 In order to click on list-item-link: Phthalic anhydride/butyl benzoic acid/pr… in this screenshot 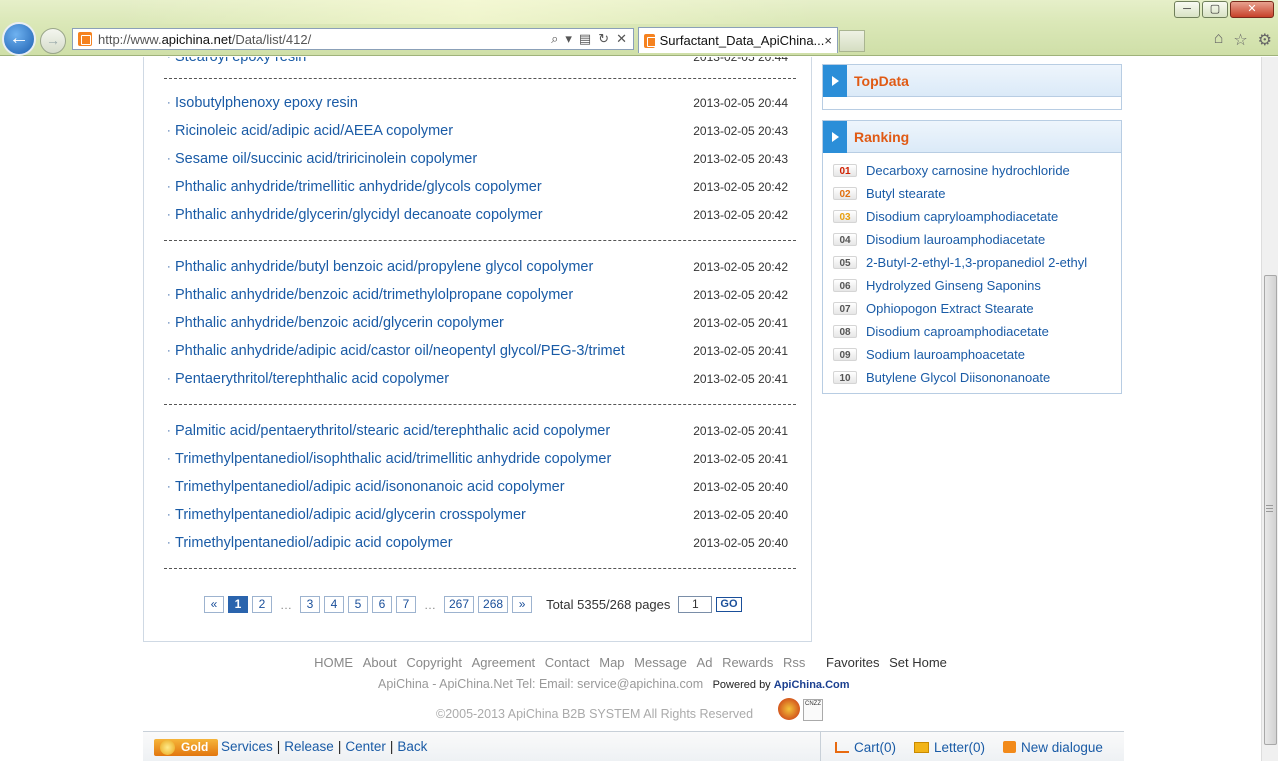, I will do `click(384, 267)`.